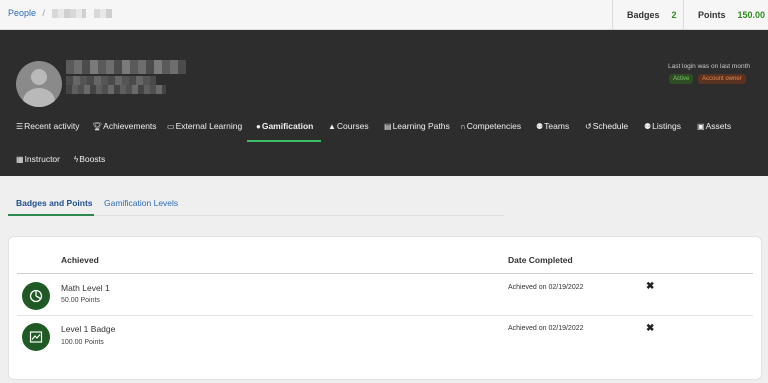 The height and width of the screenshot is (383, 768). I want to click on nav-courses: ▲ Courses, so click(348, 126).